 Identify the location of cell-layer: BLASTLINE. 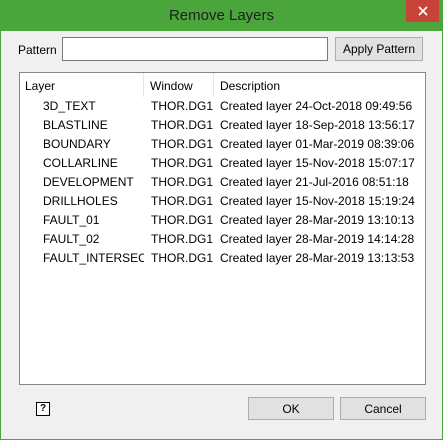
(75, 125).